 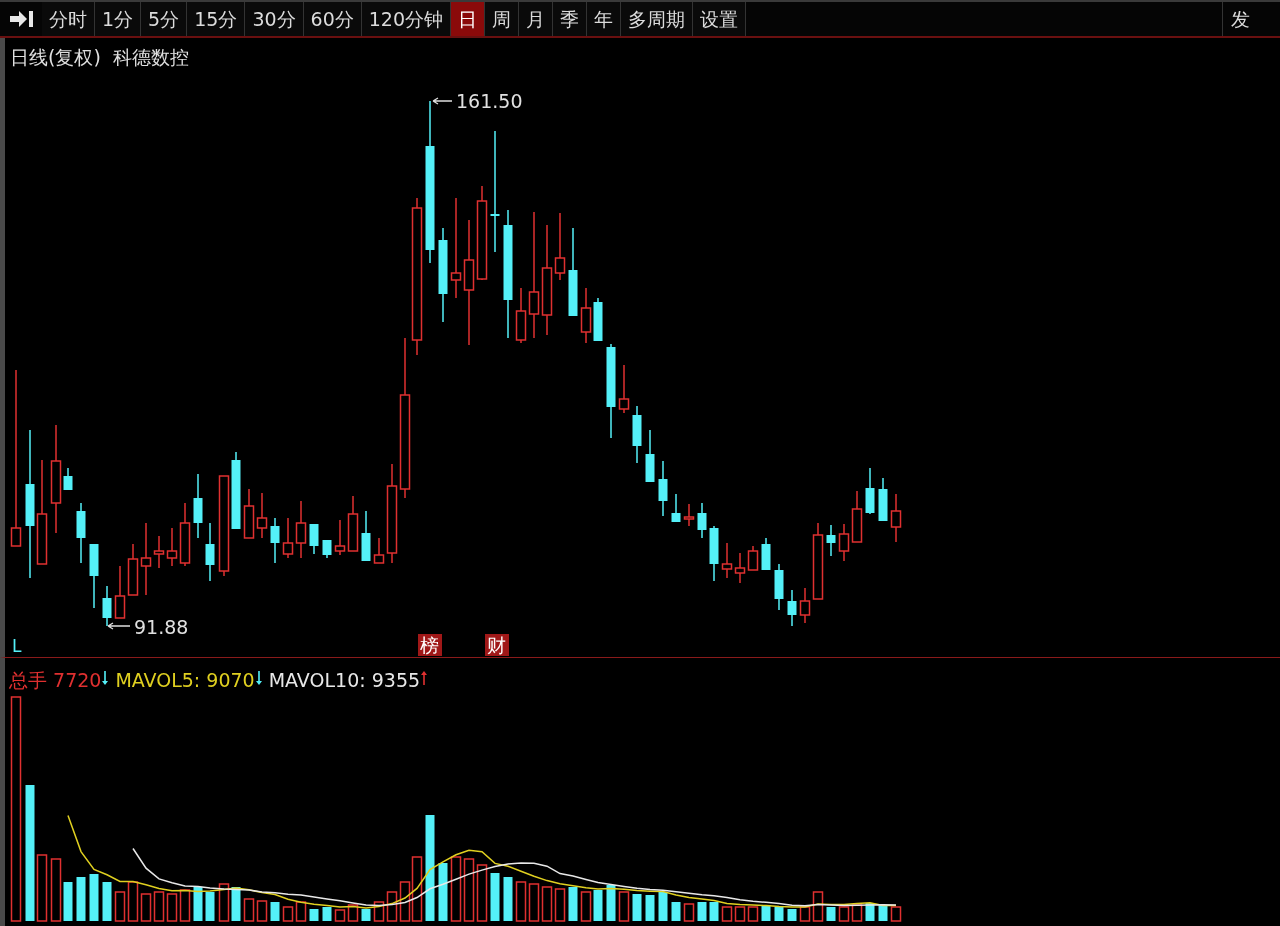 What do you see at coordinates (468, 19) in the screenshot?
I see `period-tab: 日` at bounding box center [468, 19].